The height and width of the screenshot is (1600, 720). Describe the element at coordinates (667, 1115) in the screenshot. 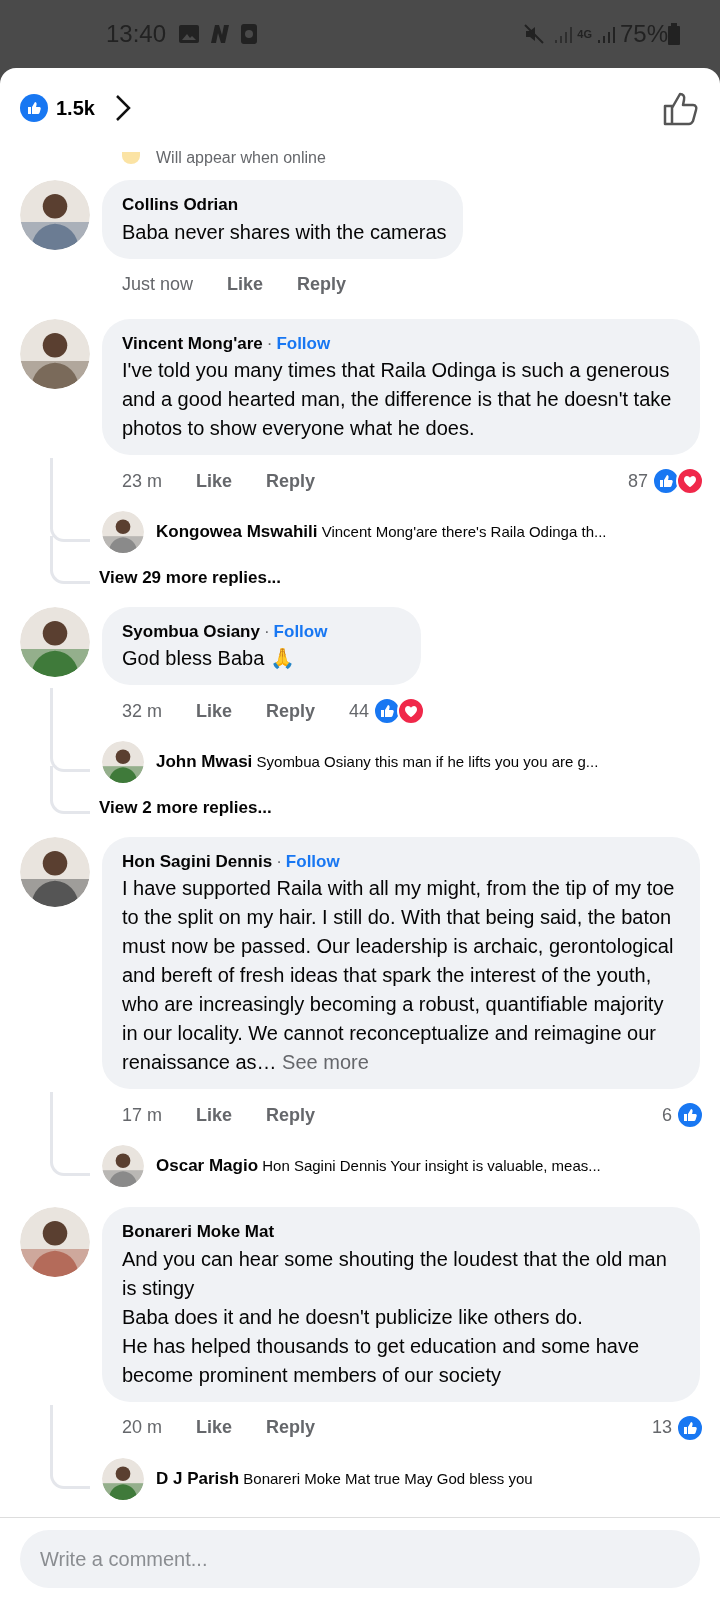

I see `reaction-count: 6` at that location.